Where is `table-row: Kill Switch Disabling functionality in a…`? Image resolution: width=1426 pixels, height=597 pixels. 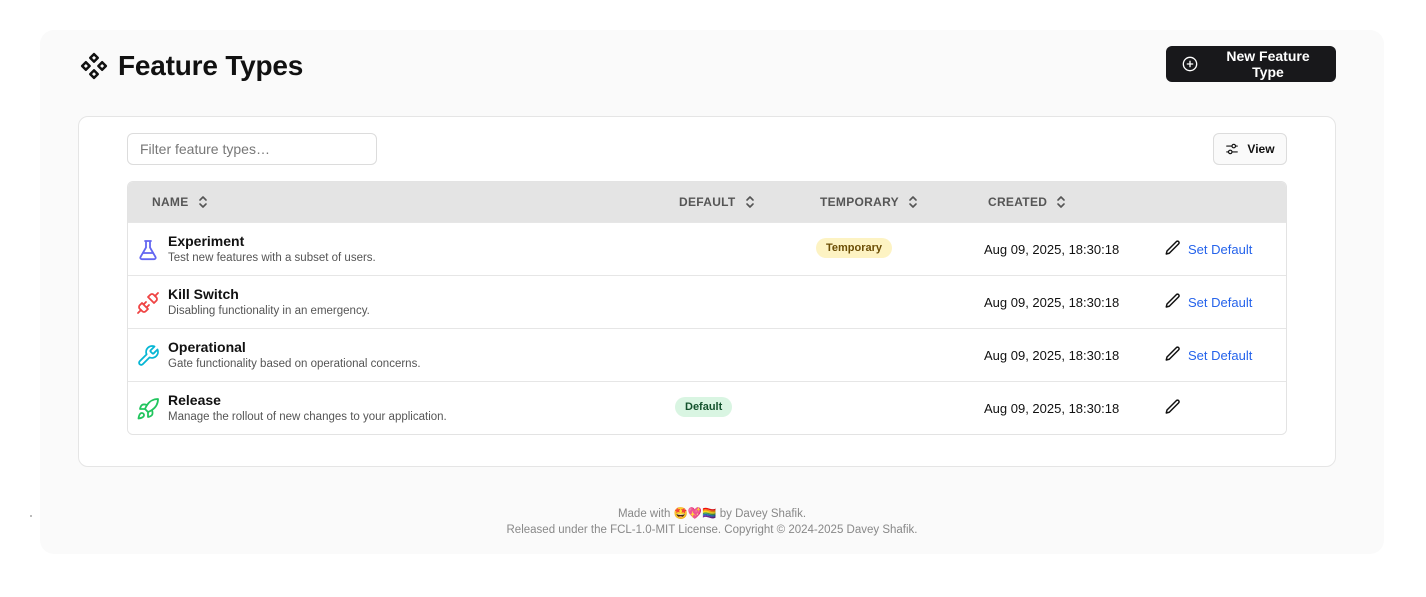 table-row: Kill Switch Disabling functionality in a… is located at coordinates (707, 301).